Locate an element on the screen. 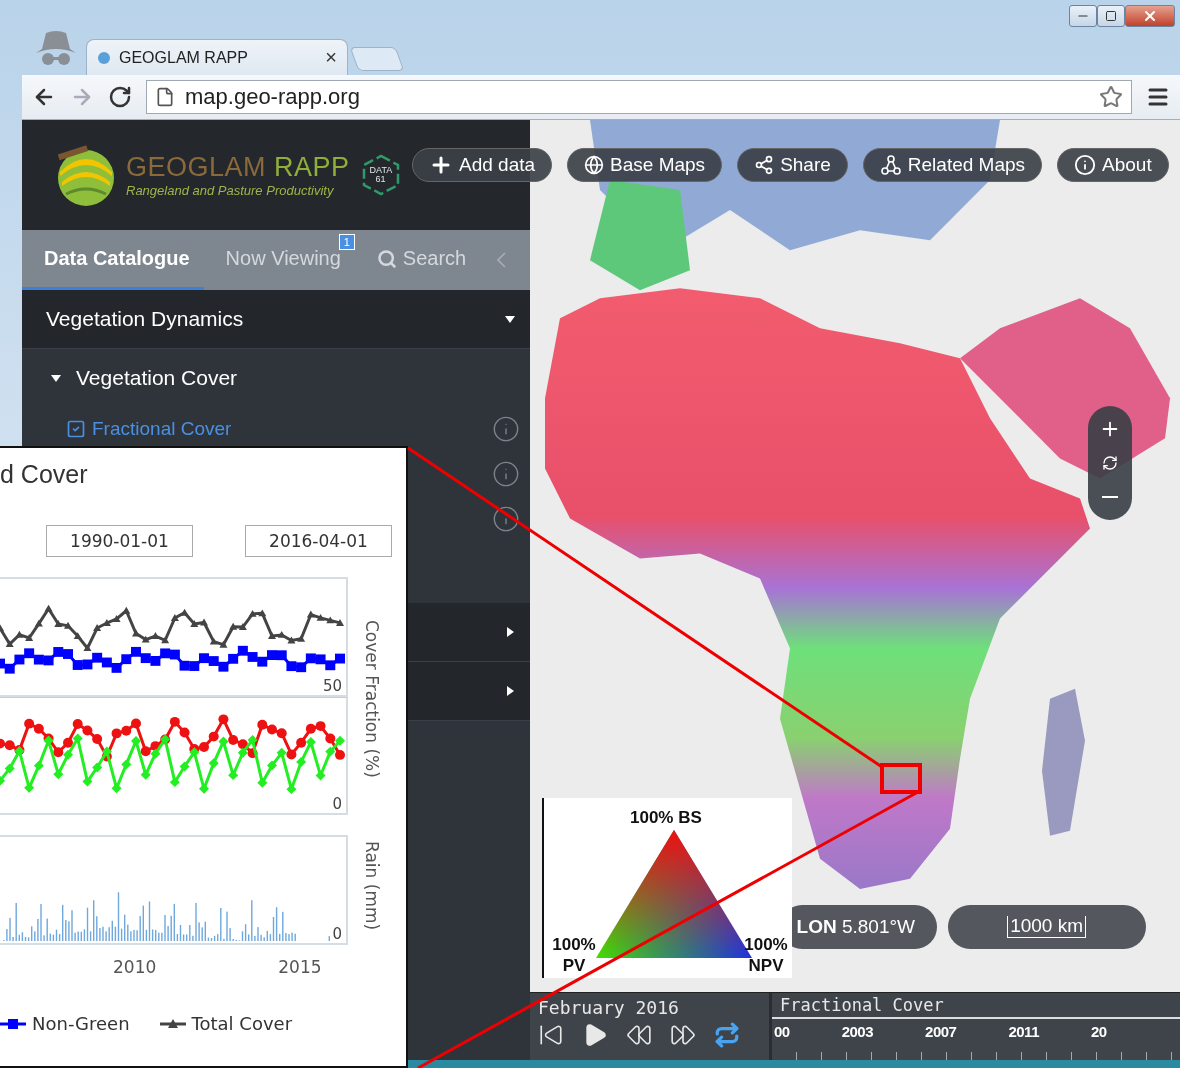 Image resolution: width=1180 pixels, height=1068 pixels. map-toolbar-button: About is located at coordinates (1113, 165).